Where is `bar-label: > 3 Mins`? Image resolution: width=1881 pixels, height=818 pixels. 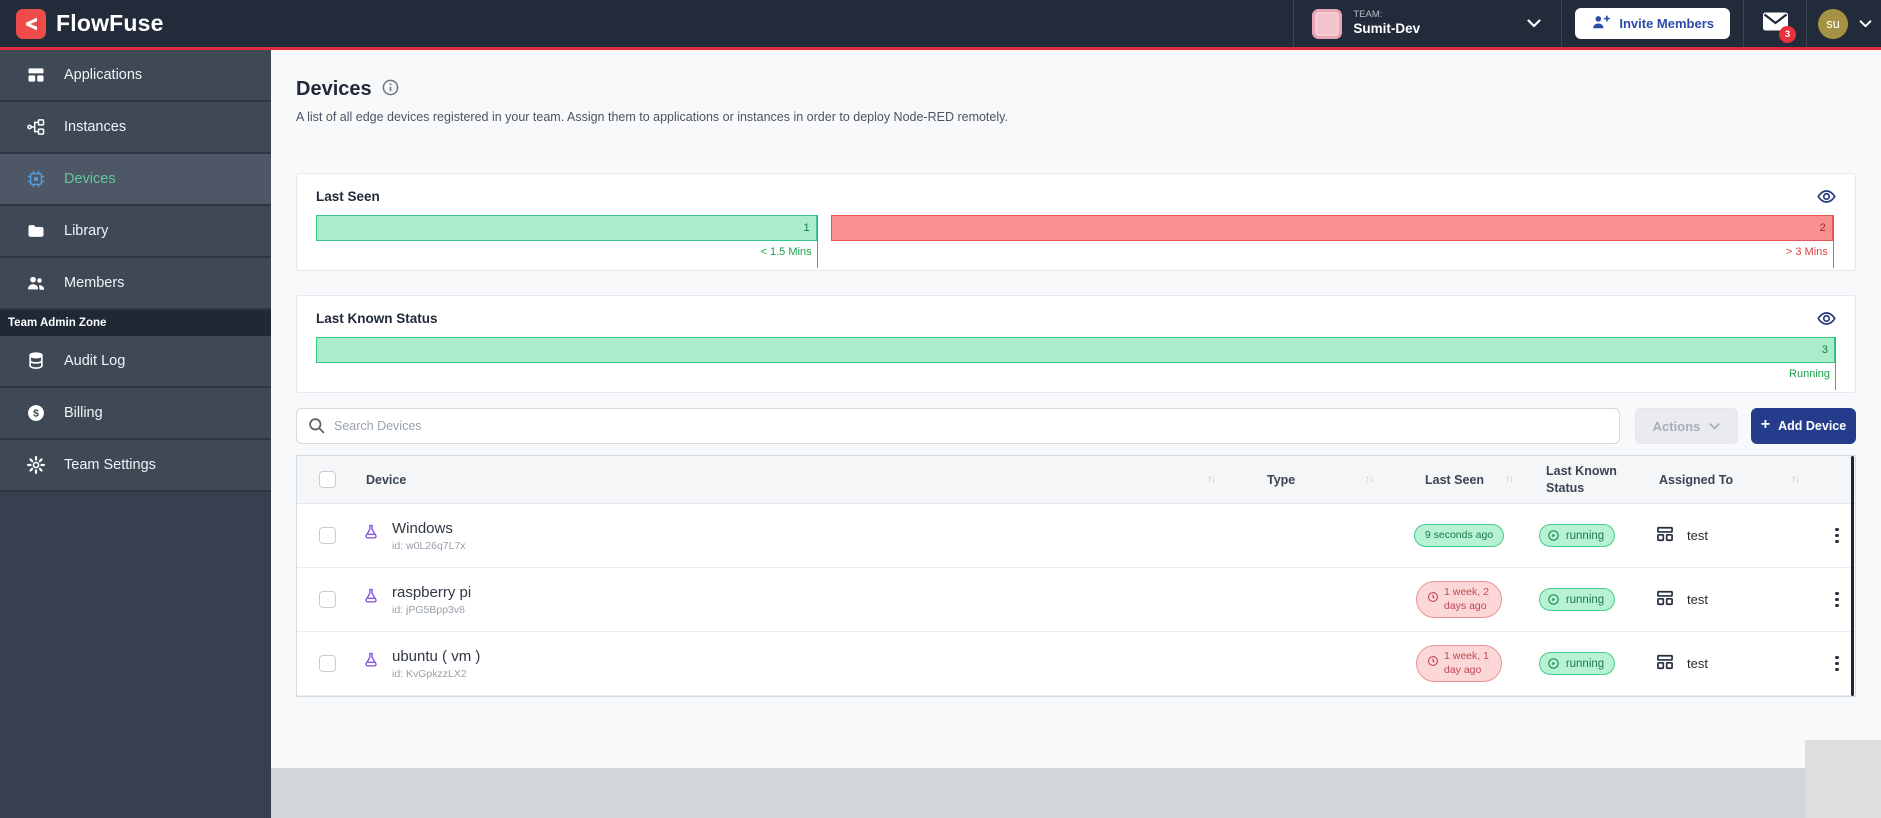
bar-label: > 3 Mins is located at coordinates (1806, 252).